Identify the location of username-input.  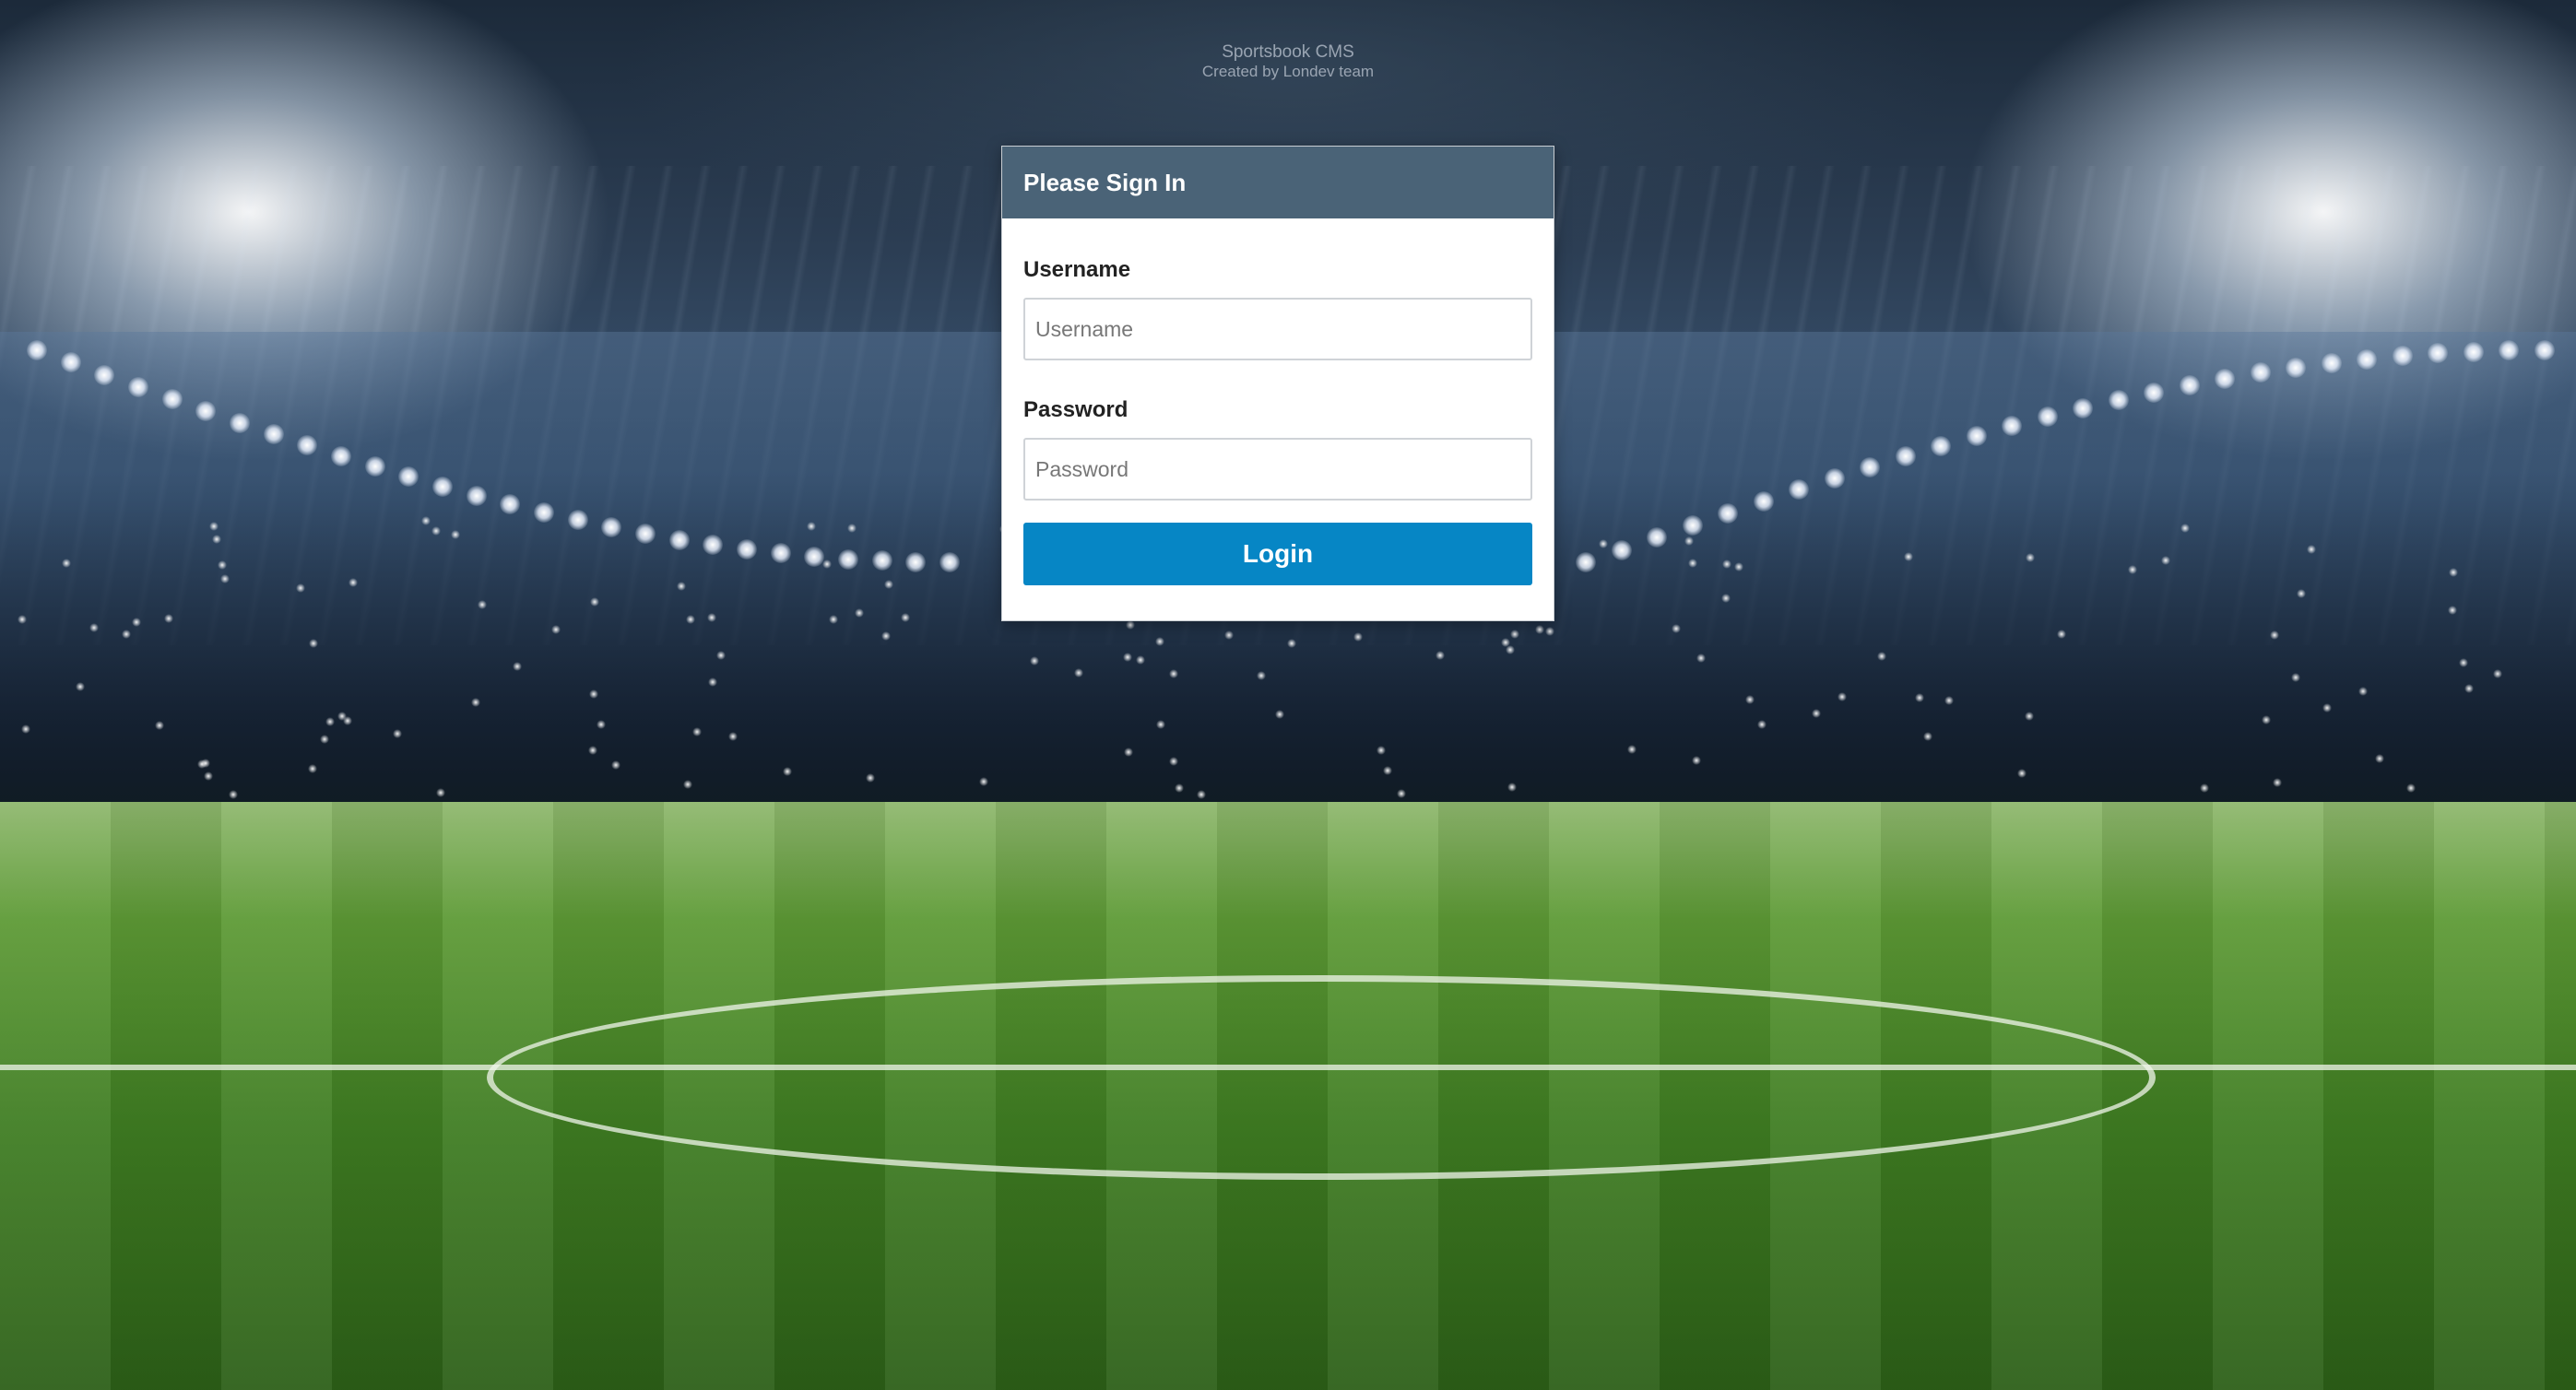
(1277, 329).